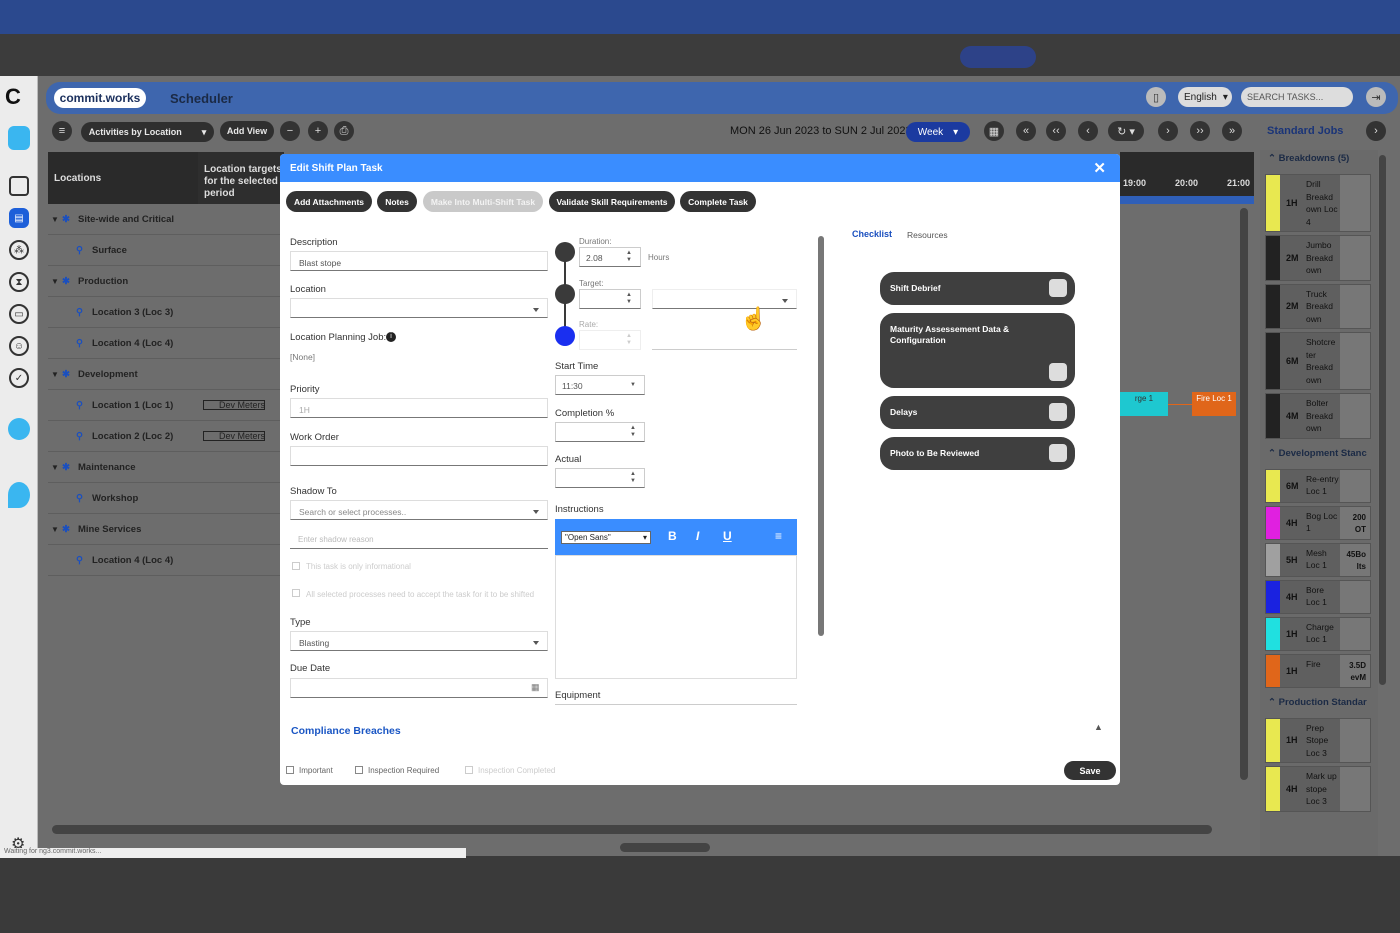 This screenshot has height=933, width=1400. Describe the element at coordinates (821, 436) in the screenshot. I see `dialog-scrollbar` at that location.